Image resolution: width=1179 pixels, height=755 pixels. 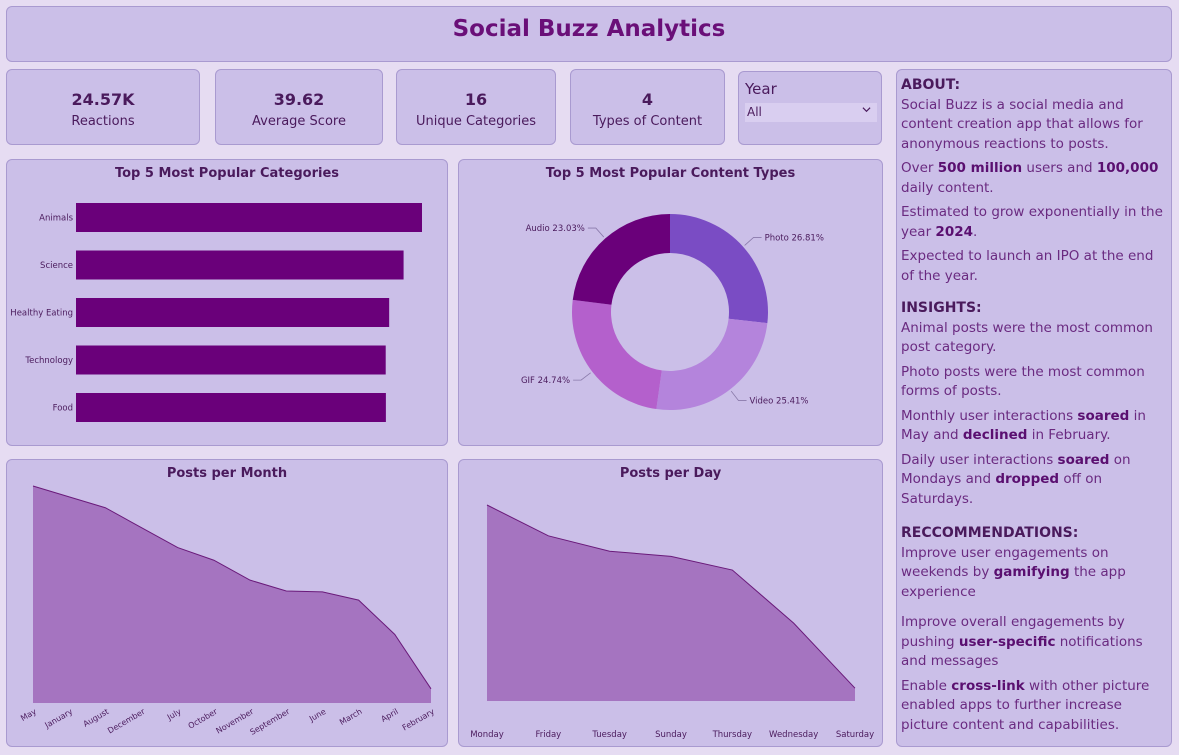 I want to click on title-bar: Social Buzz Analytics, so click(x=589, y=34).